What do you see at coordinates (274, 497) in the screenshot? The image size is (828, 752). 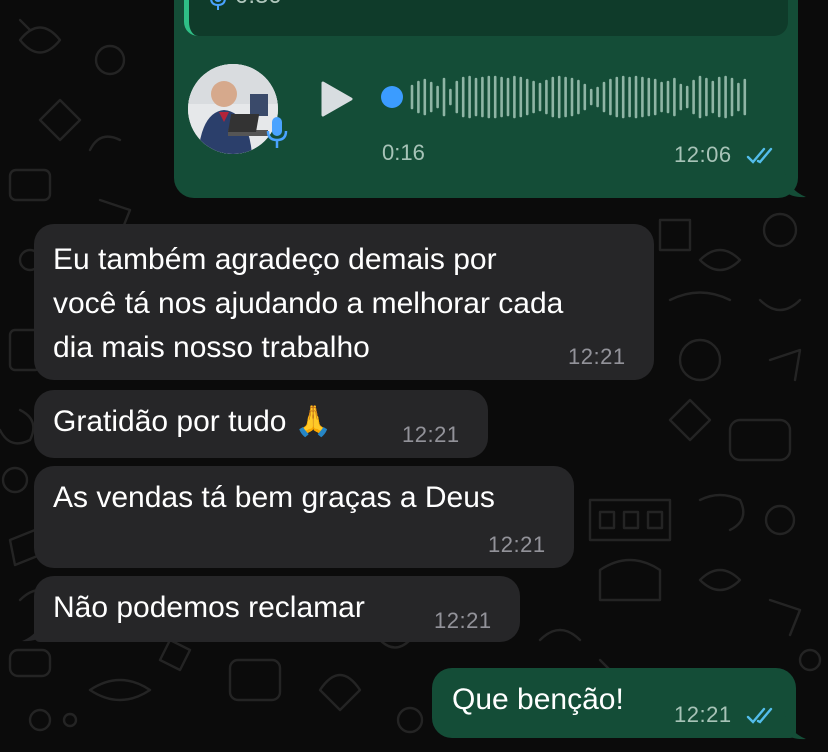 I see `message-text: As vendas tá bem graças a Deus` at bounding box center [274, 497].